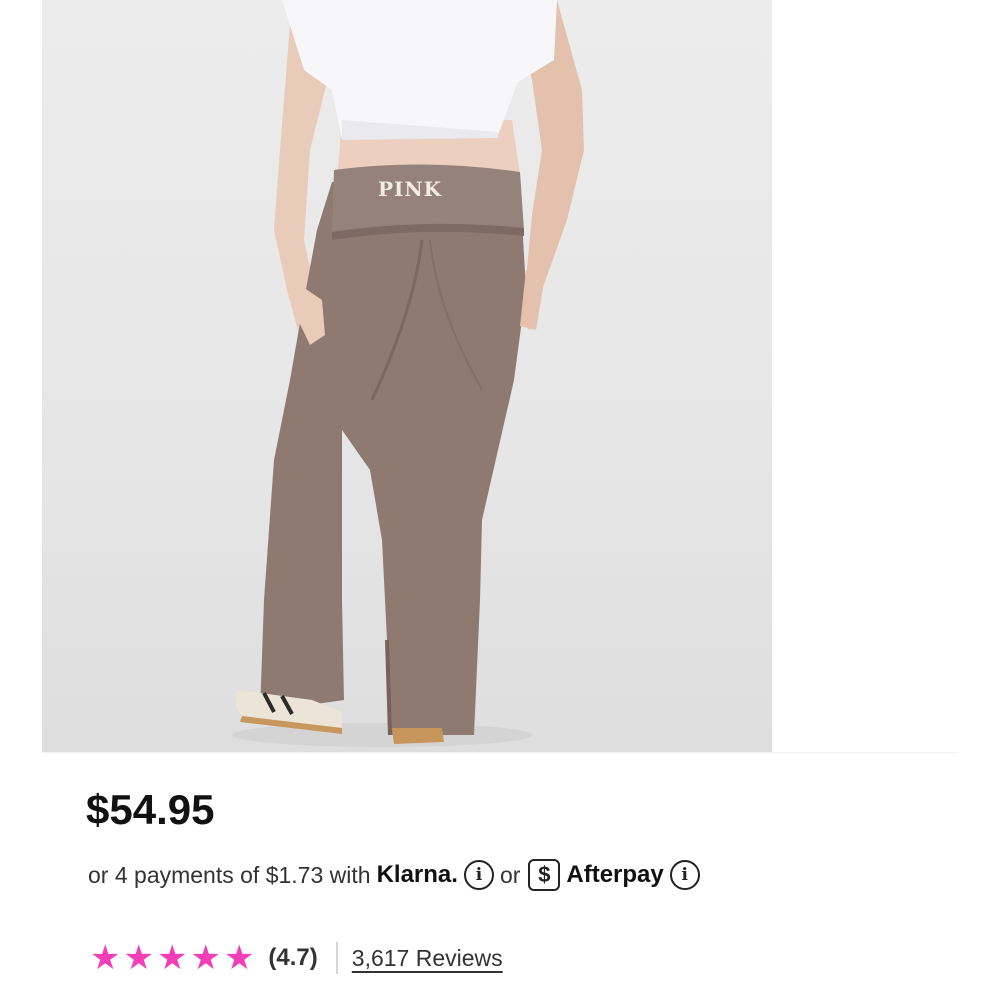 Image resolution: width=1000 pixels, height=1000 pixels. Describe the element at coordinates (427, 958) in the screenshot. I see `reviews-link: 3,617 Reviews` at that location.